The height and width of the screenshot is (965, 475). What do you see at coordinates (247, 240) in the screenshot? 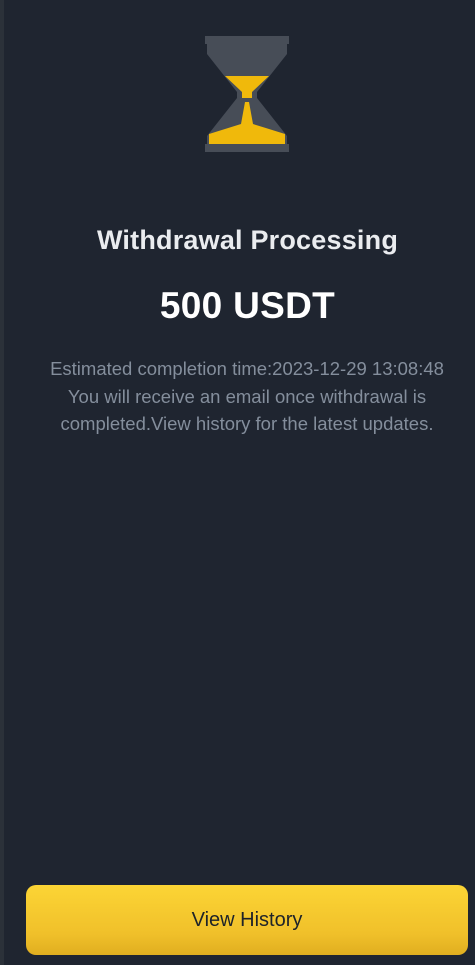
I see `status-title: Withdrawal Processing` at bounding box center [247, 240].